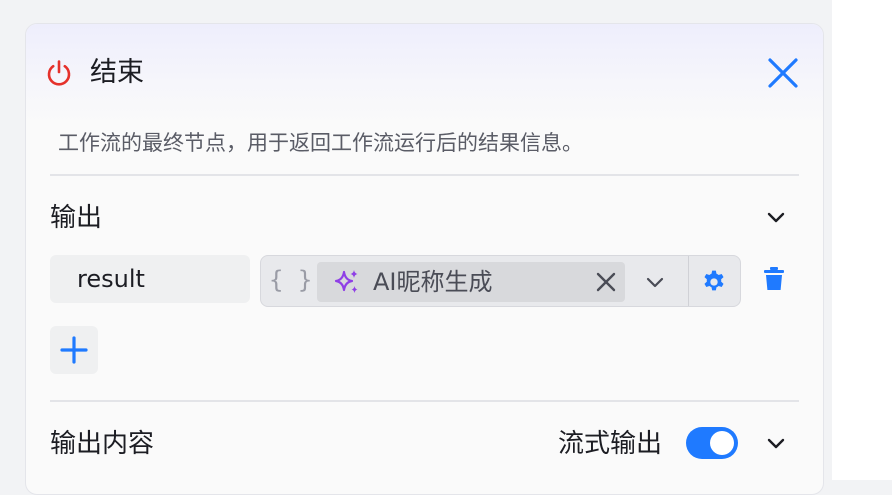  I want to click on reference-chip: AI昵称生成, so click(471, 282).